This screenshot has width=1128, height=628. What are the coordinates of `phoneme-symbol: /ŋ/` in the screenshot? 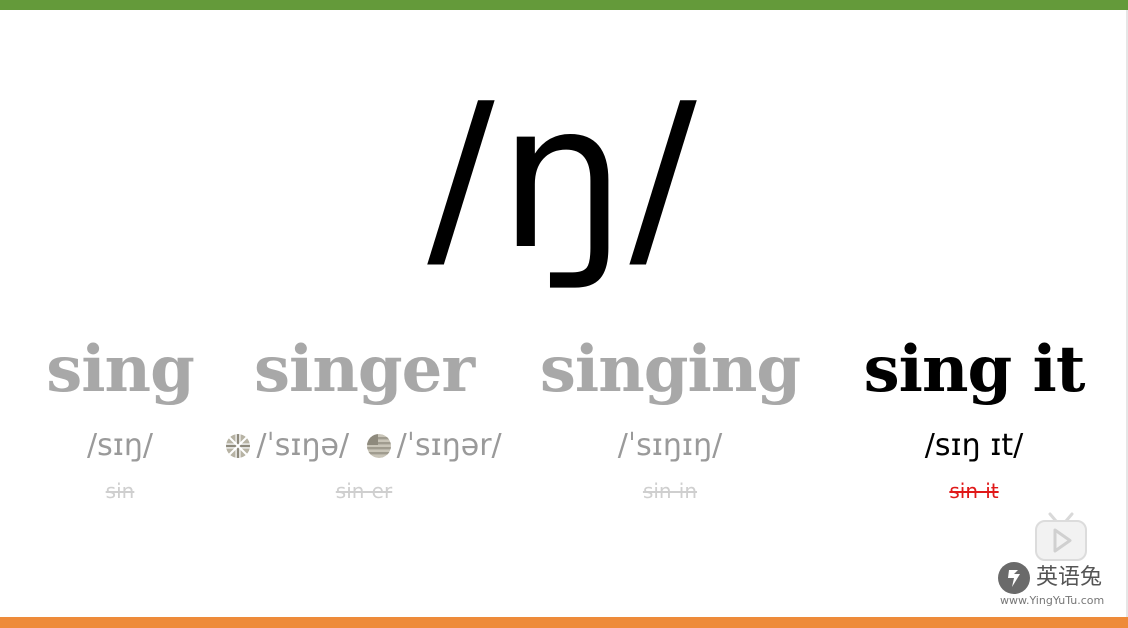 It's located at (564, 177).